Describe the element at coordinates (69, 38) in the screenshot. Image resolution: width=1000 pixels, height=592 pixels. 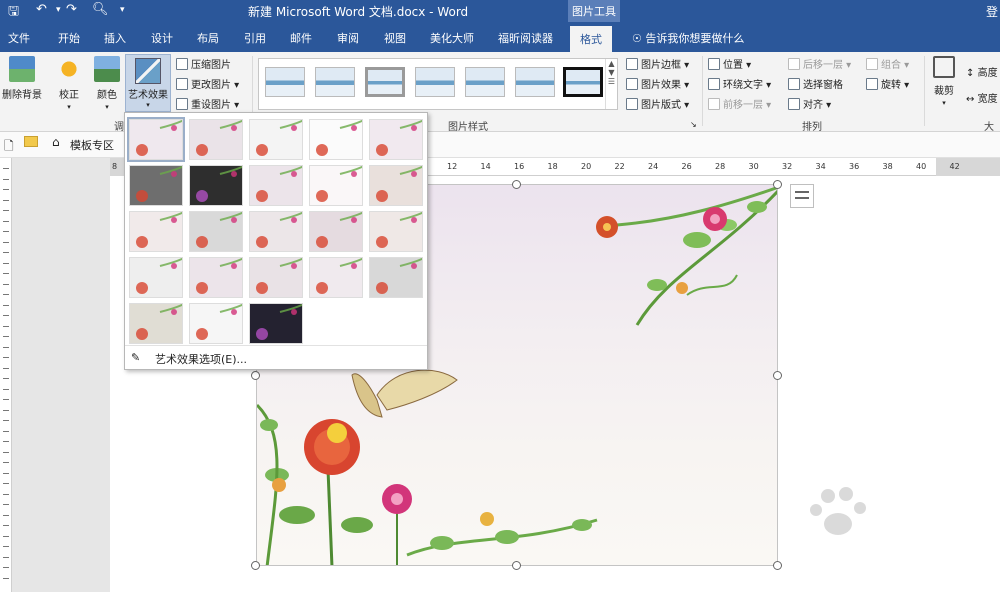
I see `tab-home: 开始` at that location.